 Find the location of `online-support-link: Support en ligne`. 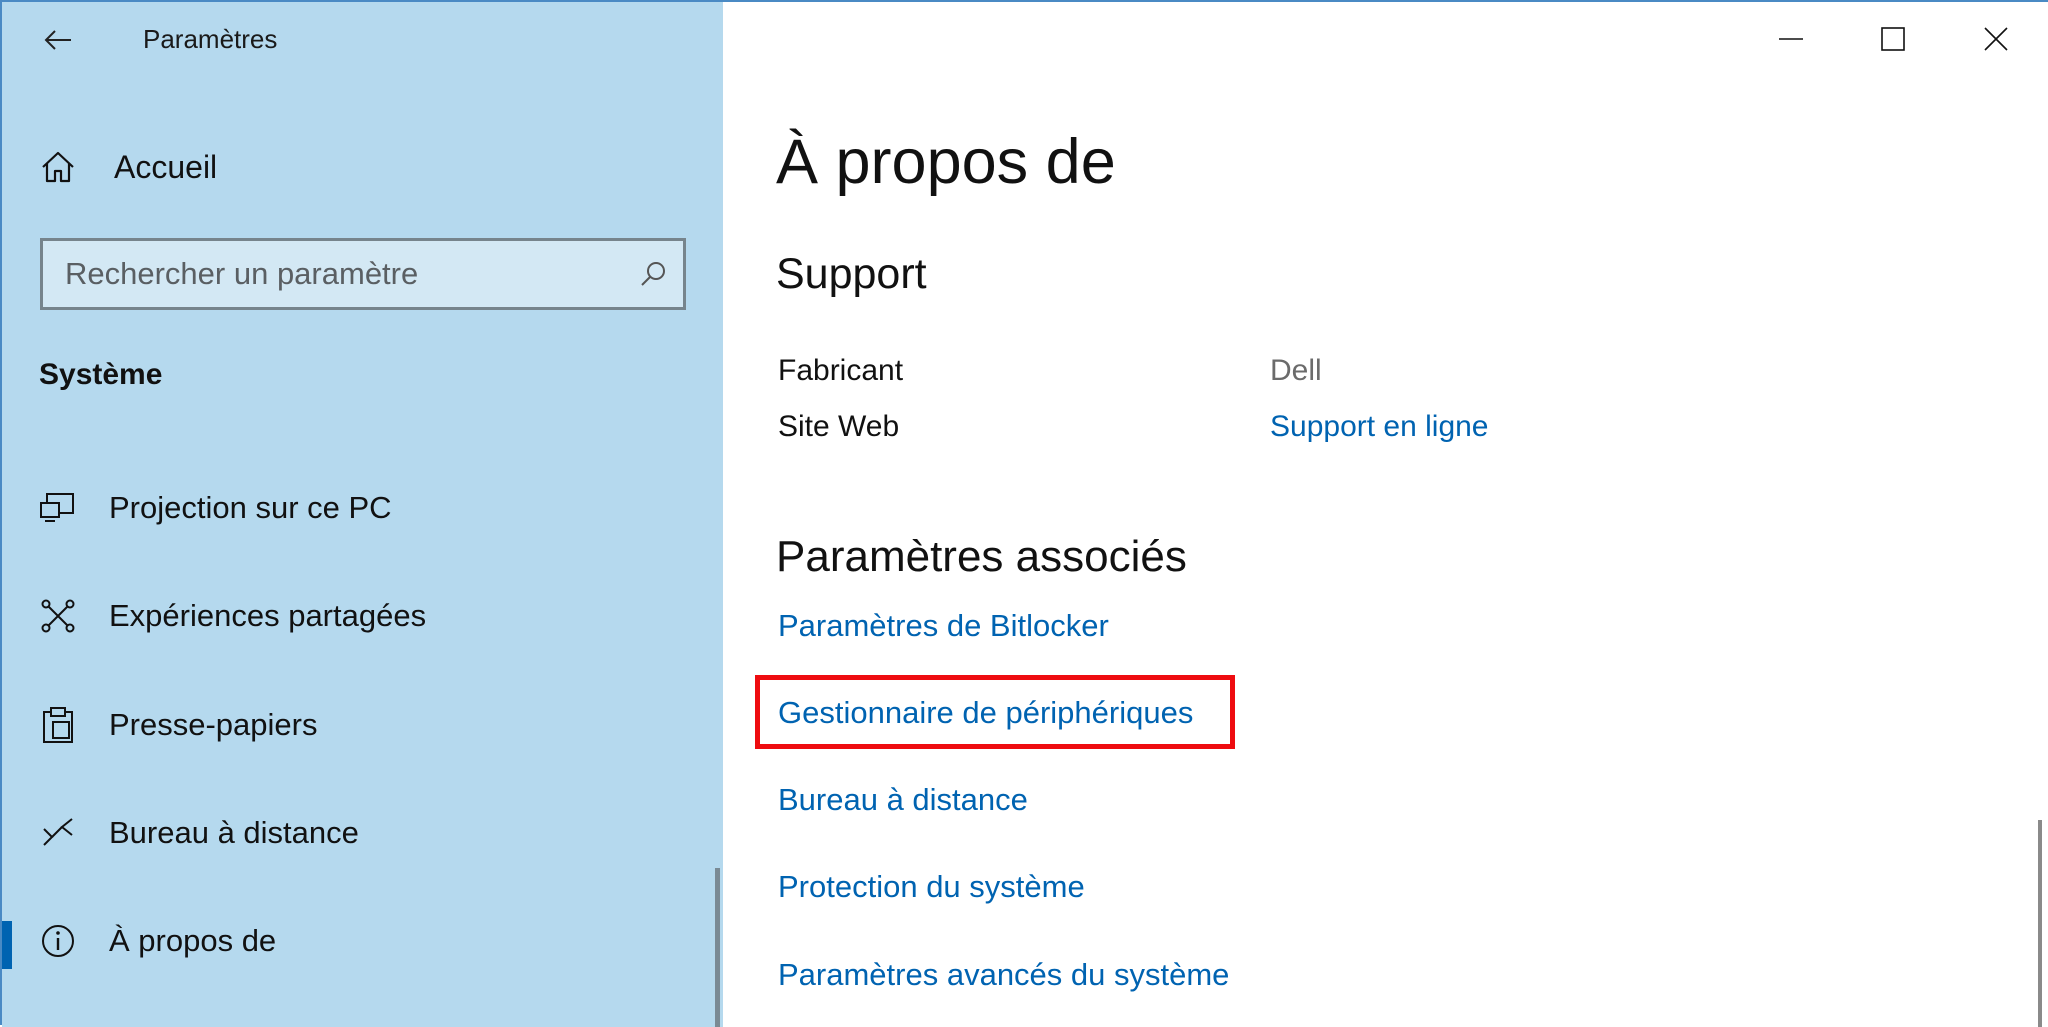

online-support-link: Support en ligne is located at coordinates (1379, 427).